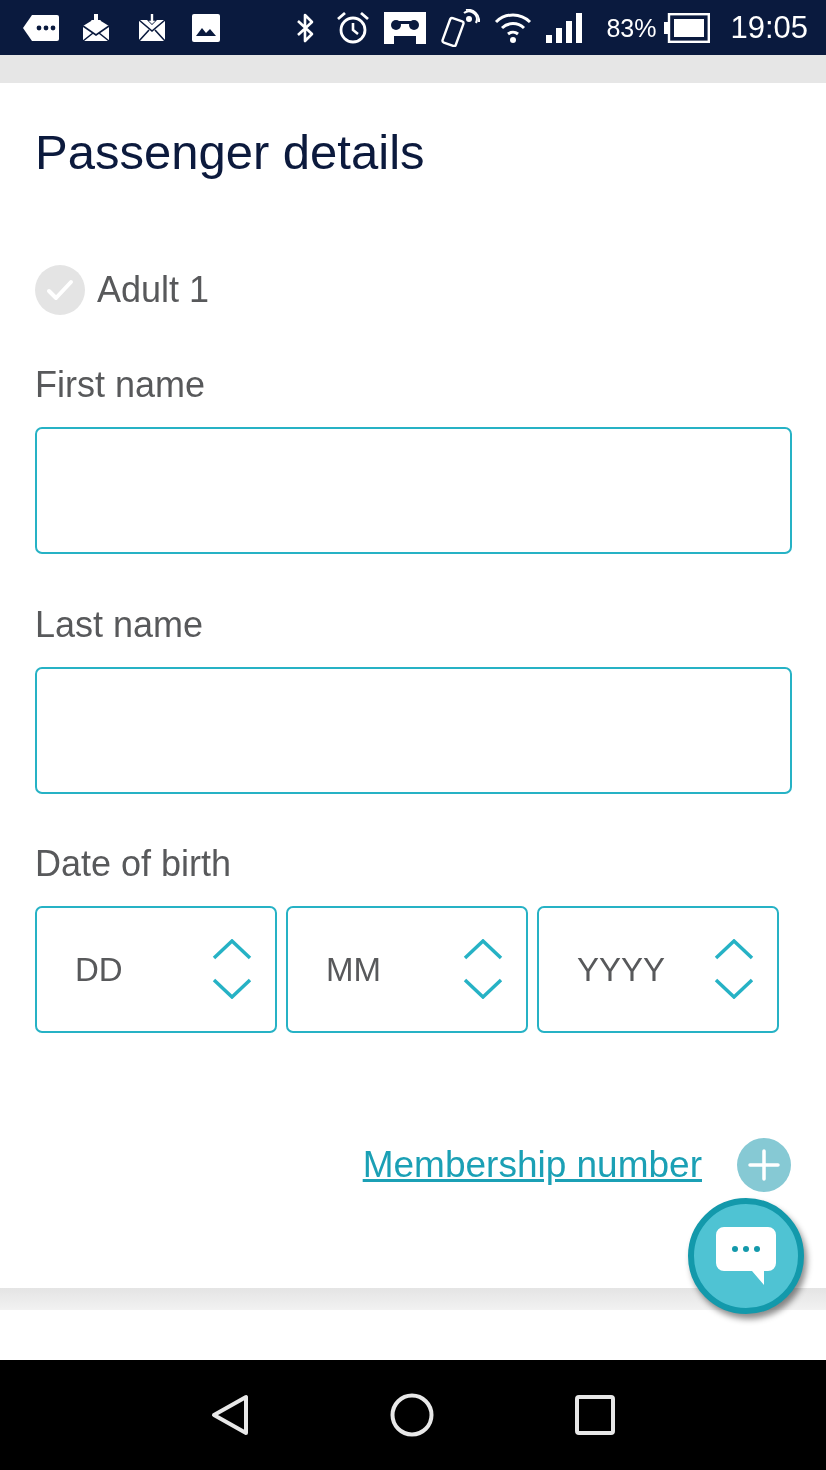  Describe the element at coordinates (460, 27) in the screenshot. I see `phone-signal-icon` at that location.